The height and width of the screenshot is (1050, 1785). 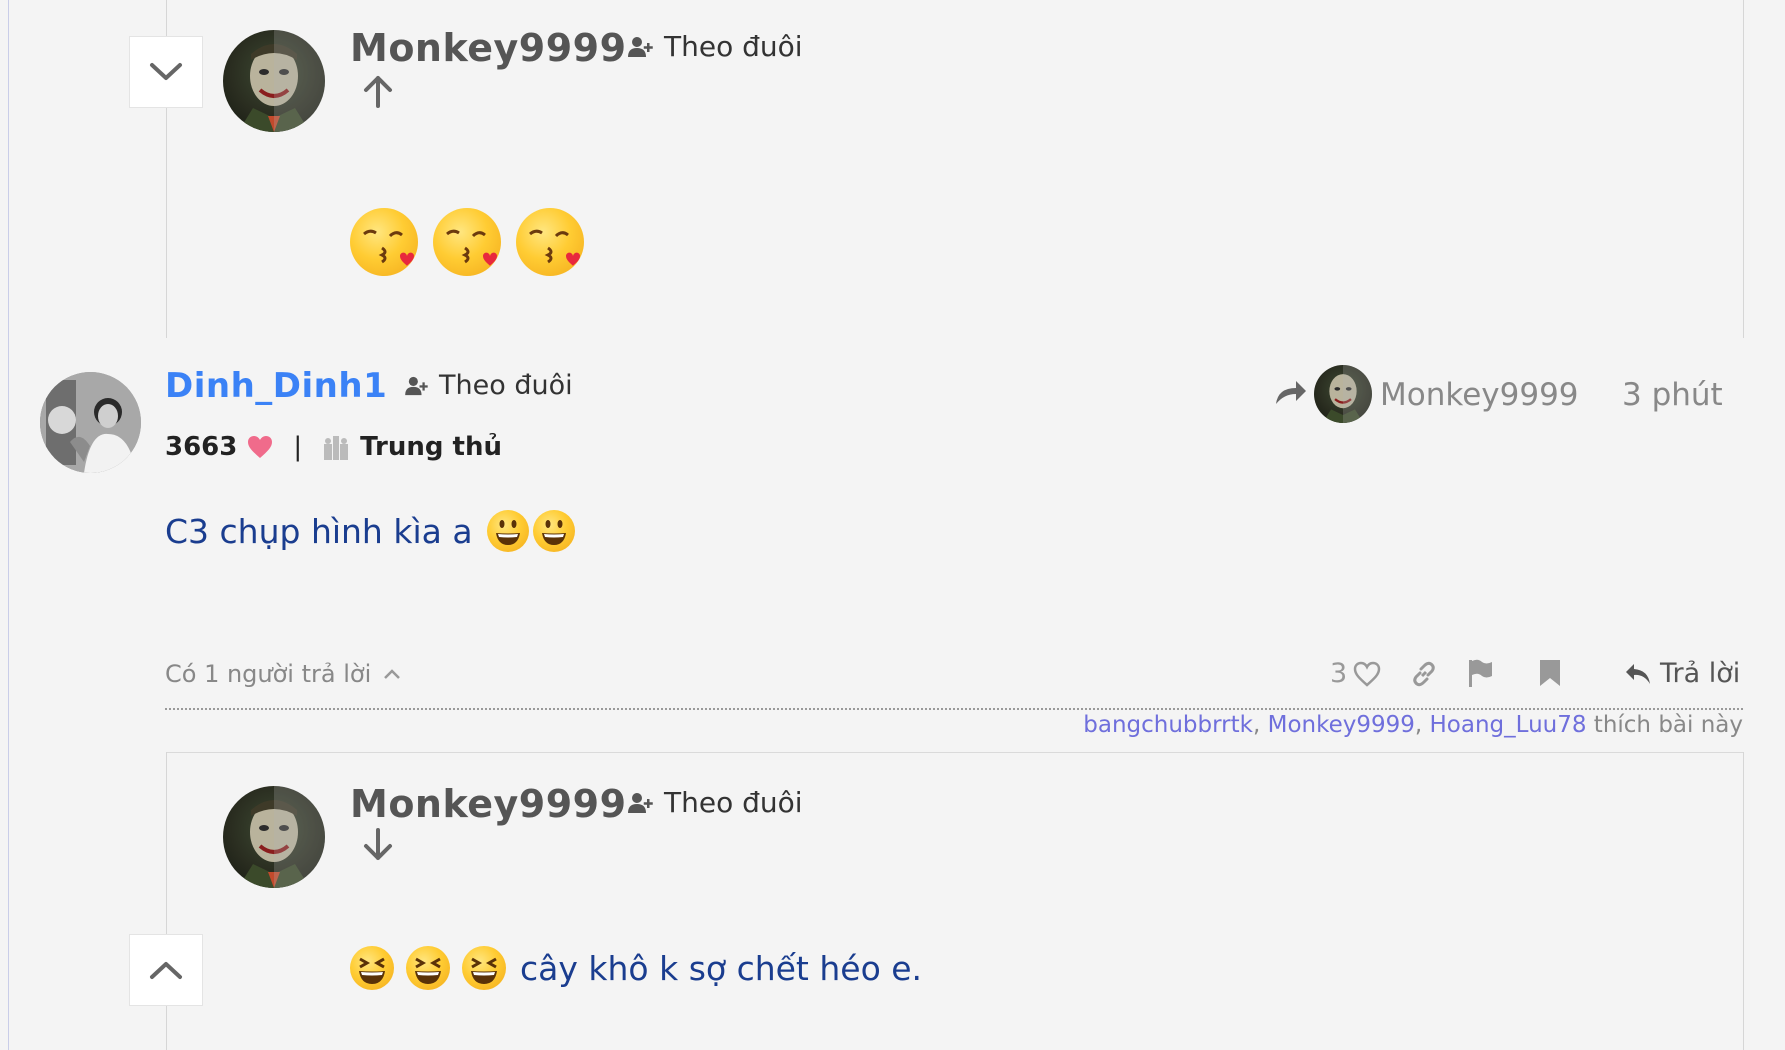 I want to click on user-stats: 3663 | Trung thủ, so click(x=333, y=447).